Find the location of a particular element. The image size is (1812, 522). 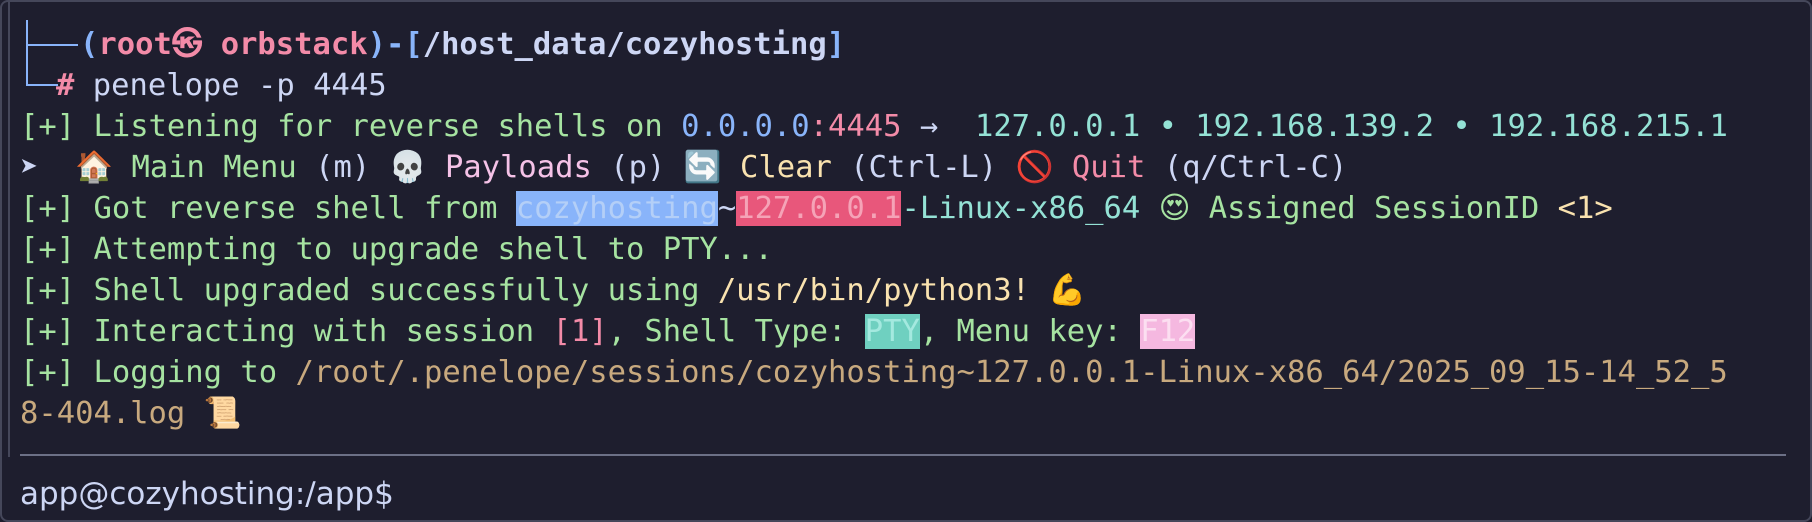

session-number: [1] is located at coordinates (580, 331).